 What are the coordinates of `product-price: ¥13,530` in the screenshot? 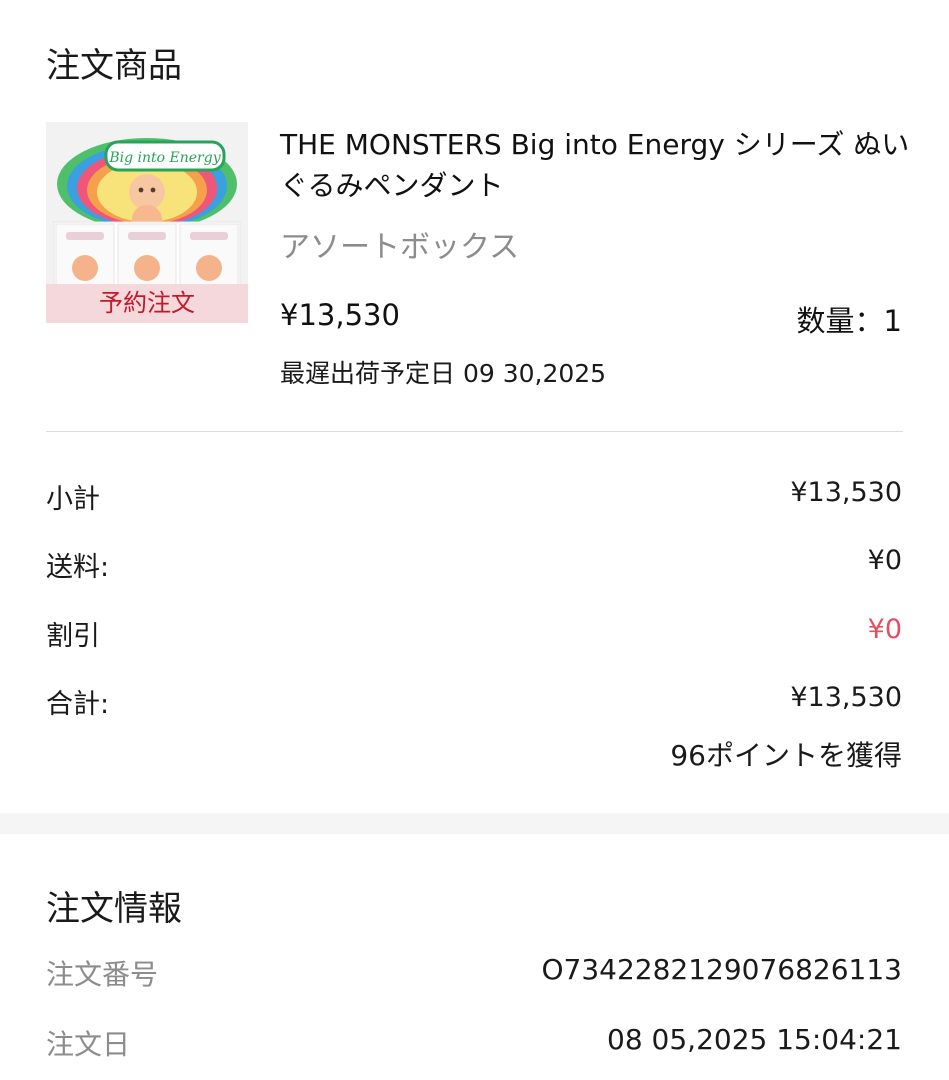 It's located at (340, 315).